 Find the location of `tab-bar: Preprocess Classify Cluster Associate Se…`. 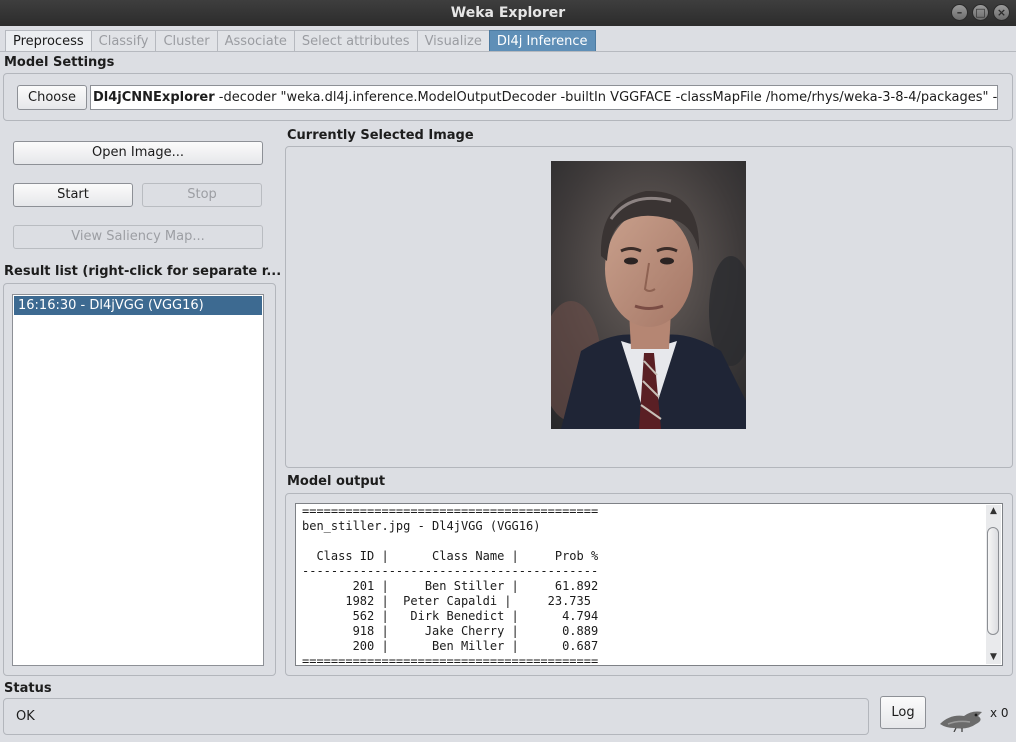

tab-bar: Preprocess Classify Cluster Associate Se… is located at coordinates (300, 41).